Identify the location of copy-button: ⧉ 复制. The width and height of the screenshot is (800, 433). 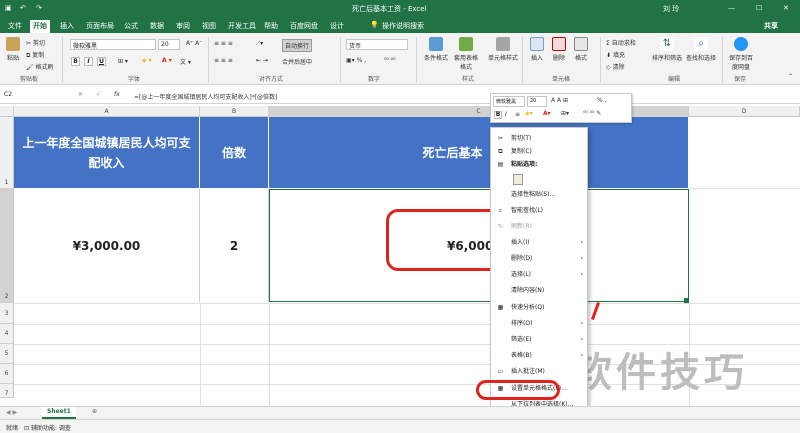
(35, 55).